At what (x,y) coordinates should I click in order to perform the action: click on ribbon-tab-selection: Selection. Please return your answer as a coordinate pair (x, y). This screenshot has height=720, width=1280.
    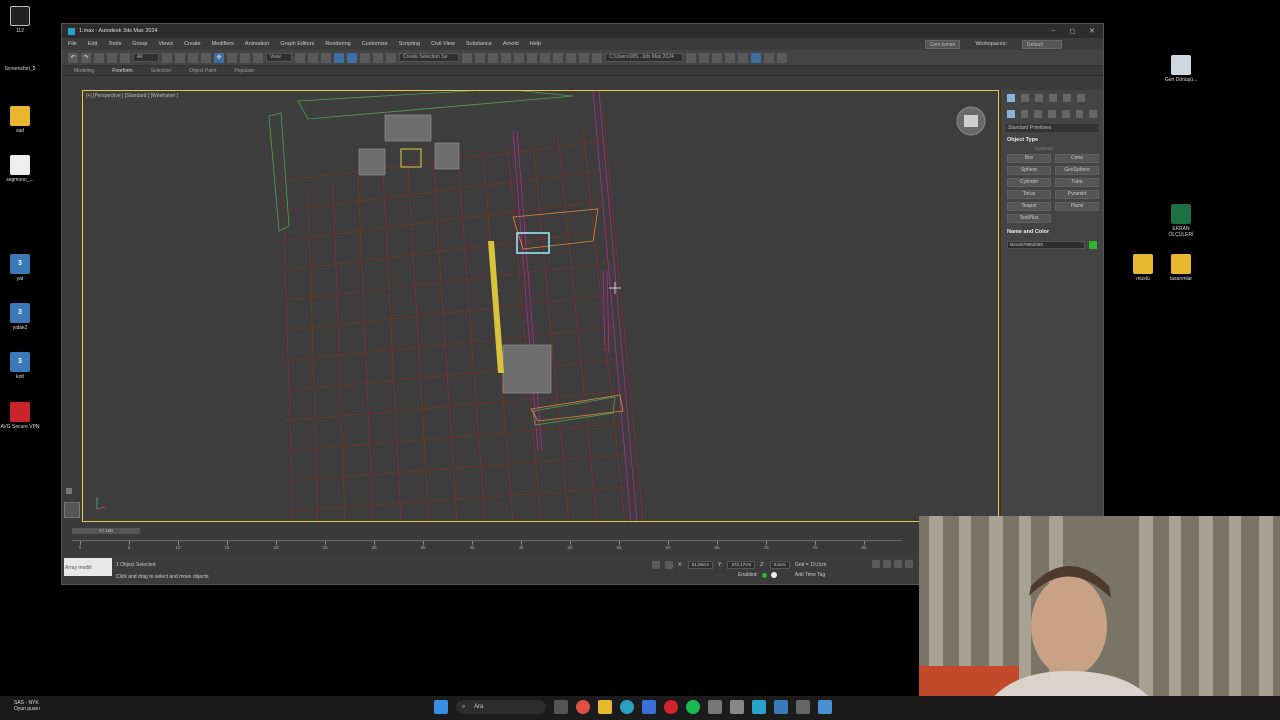
    Looking at the image, I should click on (161, 71).